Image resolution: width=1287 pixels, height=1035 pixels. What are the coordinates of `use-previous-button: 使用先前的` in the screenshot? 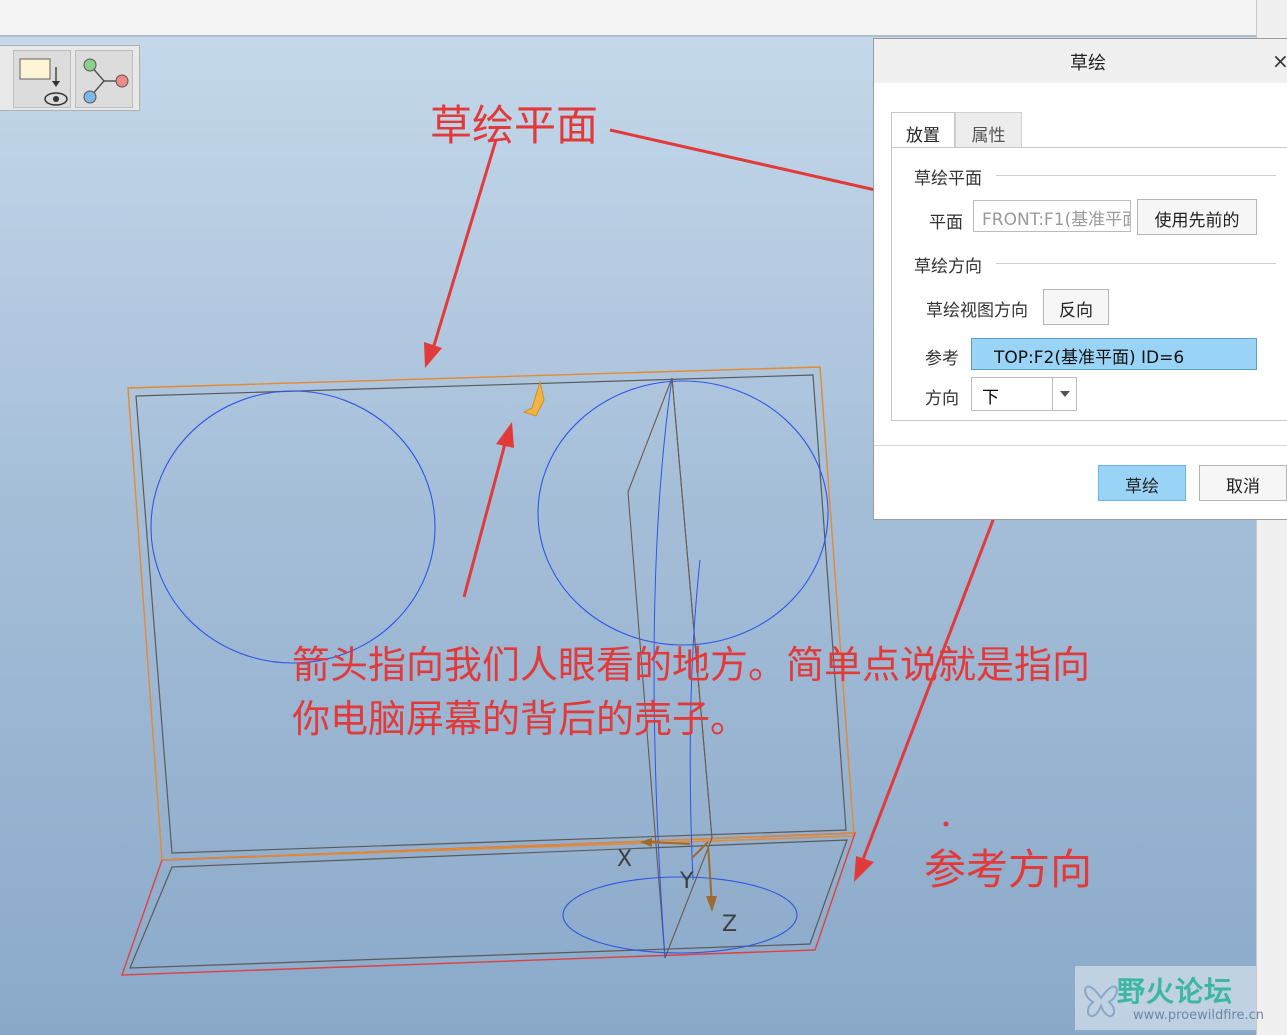 It's located at (1197, 217).